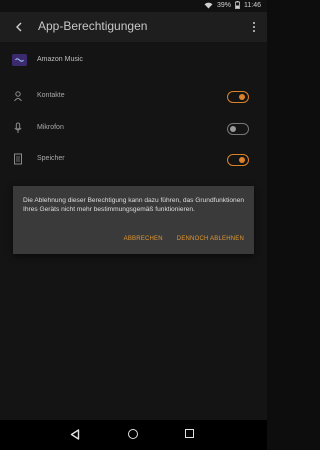  Describe the element at coordinates (18, 96) in the screenshot. I see `person-icon` at that location.